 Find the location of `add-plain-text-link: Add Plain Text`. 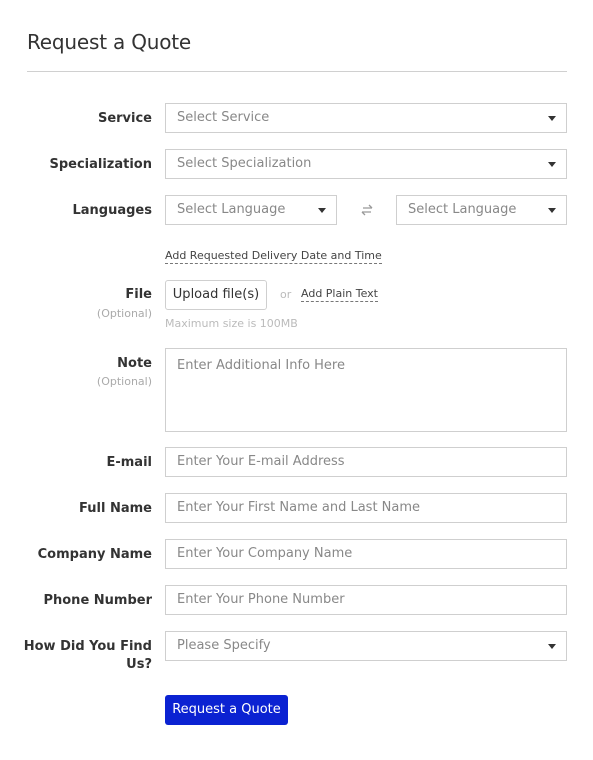

add-plain-text-link: Add Plain Text is located at coordinates (339, 294).